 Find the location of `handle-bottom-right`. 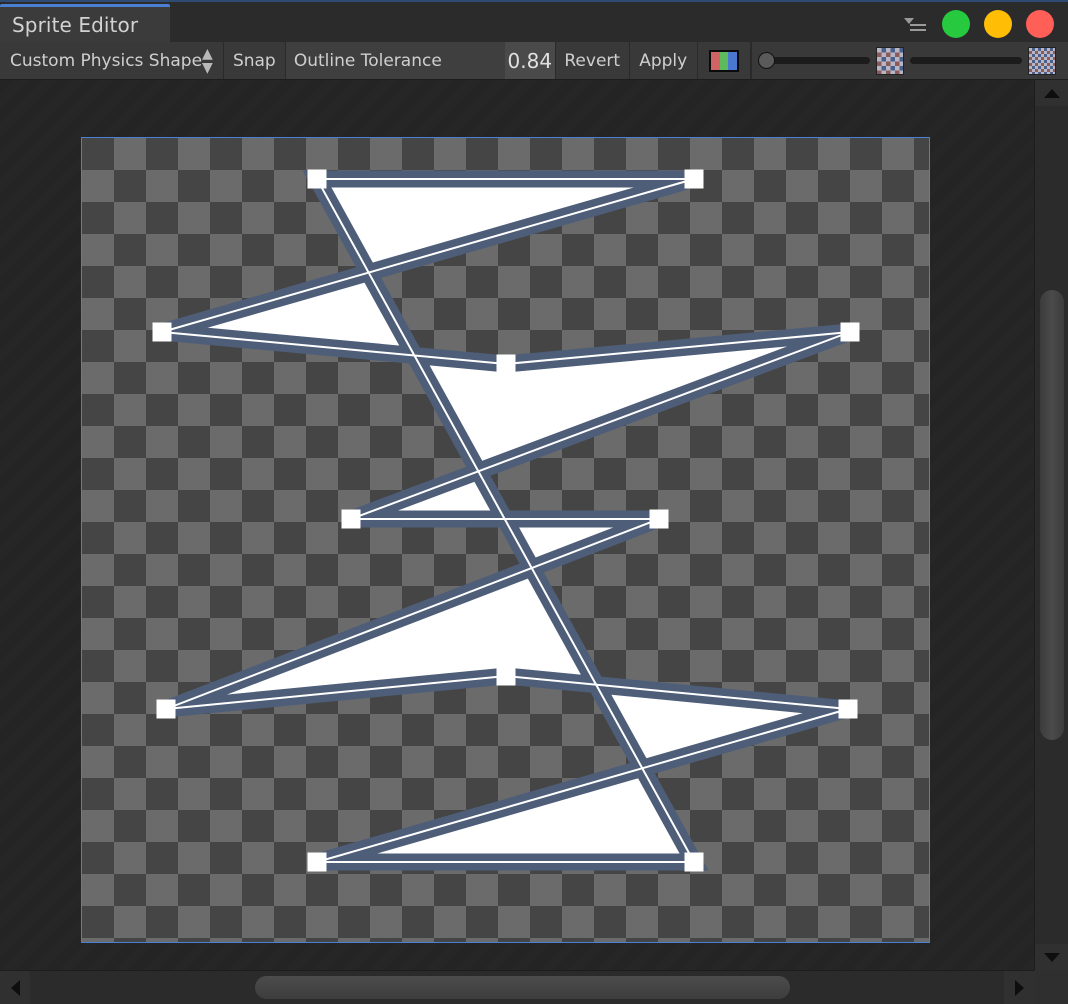

handle-bottom-right is located at coordinates (694, 862).